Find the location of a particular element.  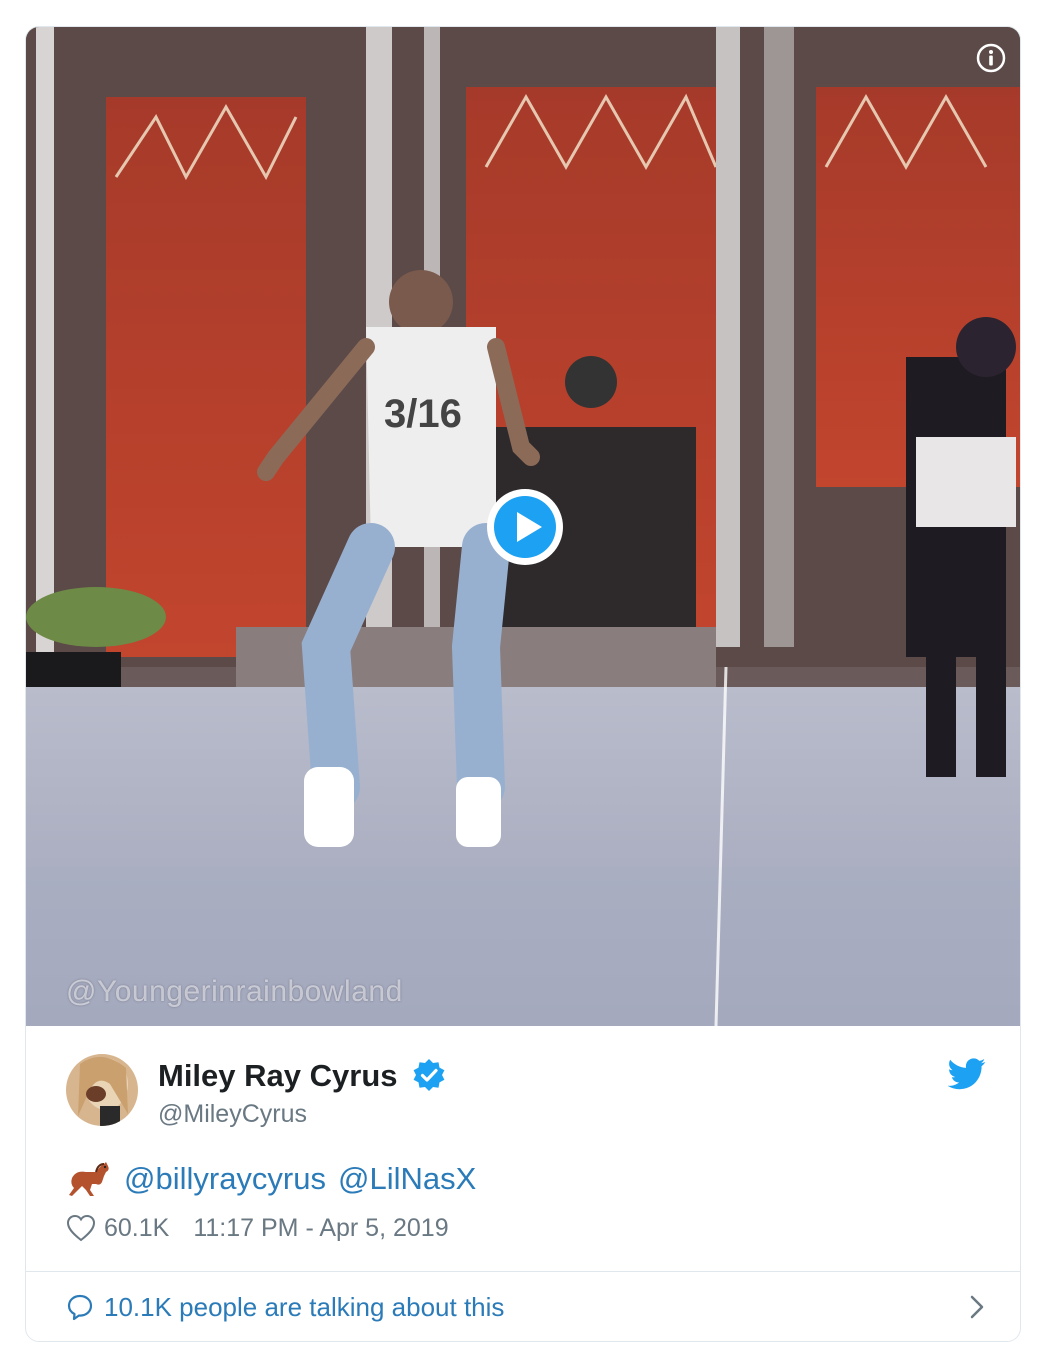

timestamp: 11:17 PM - Apr 5, 2019 is located at coordinates (320, 1228).